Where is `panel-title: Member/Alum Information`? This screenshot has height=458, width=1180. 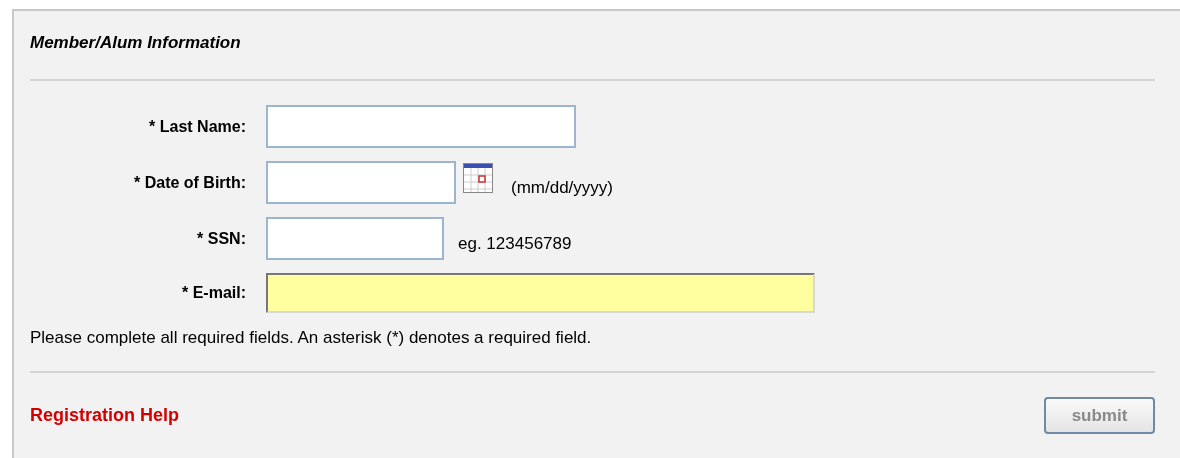
panel-title: Member/Alum Information is located at coordinates (136, 43).